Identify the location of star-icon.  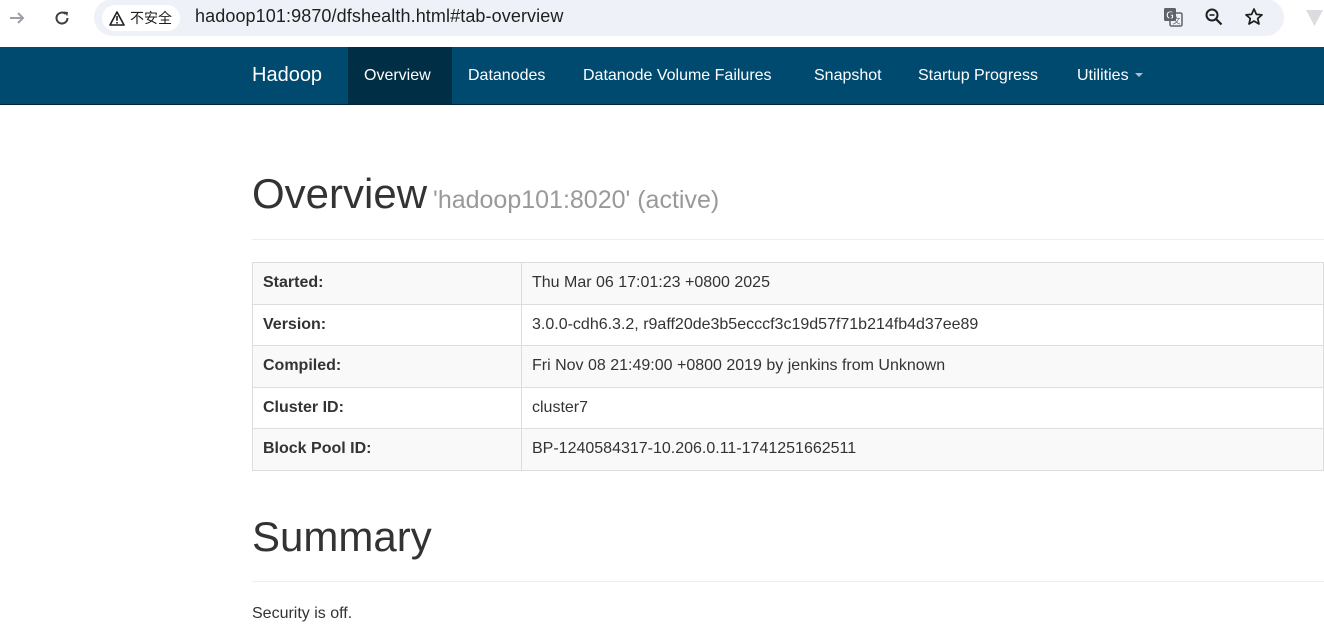
(1254, 16).